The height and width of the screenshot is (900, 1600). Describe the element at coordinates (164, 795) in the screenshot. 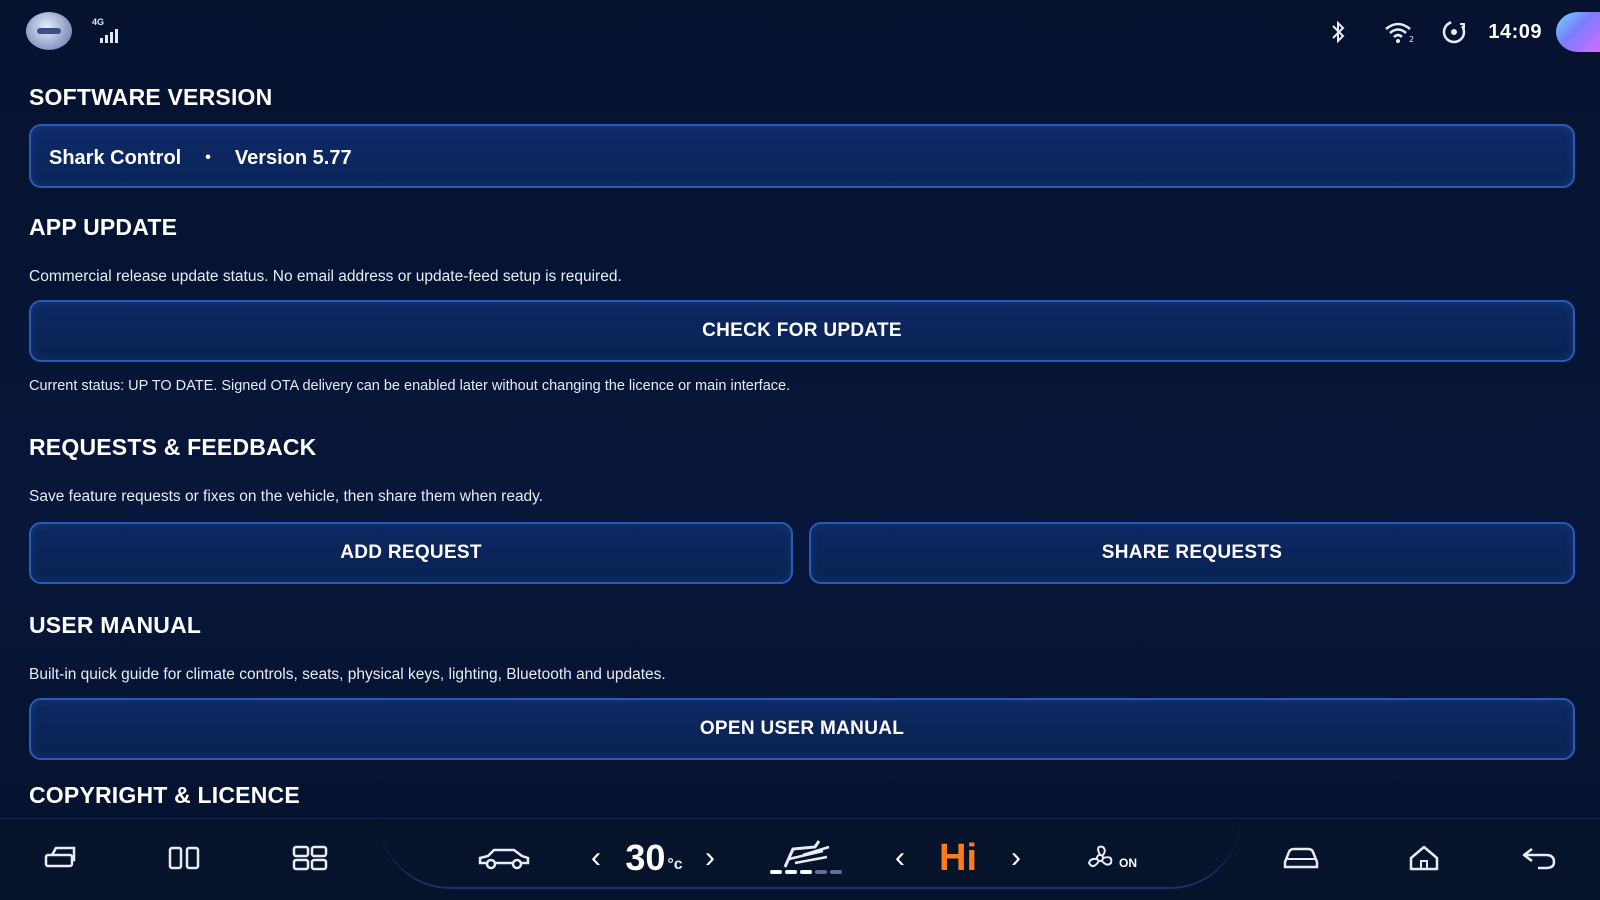

I see `copyright-title: COPYRIGHT & LICENCE` at that location.